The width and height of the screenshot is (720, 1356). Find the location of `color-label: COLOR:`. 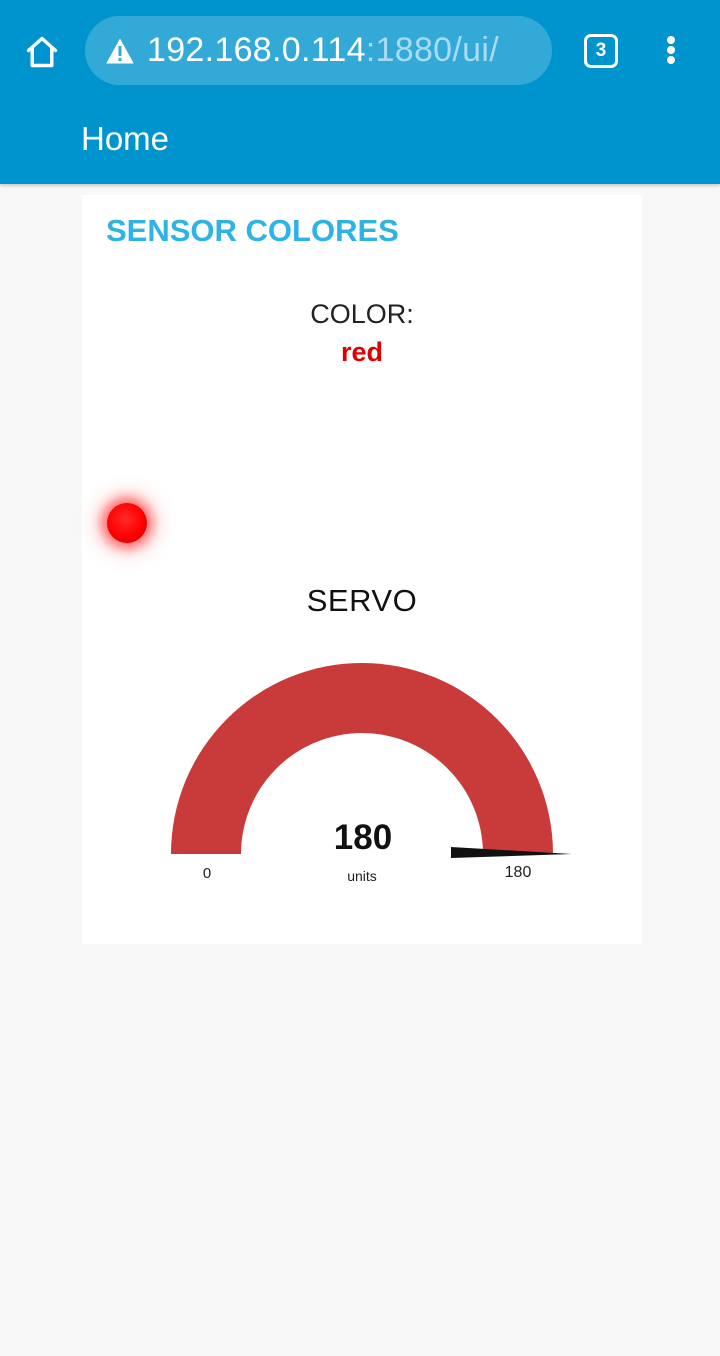

color-label: COLOR: is located at coordinates (362, 314).